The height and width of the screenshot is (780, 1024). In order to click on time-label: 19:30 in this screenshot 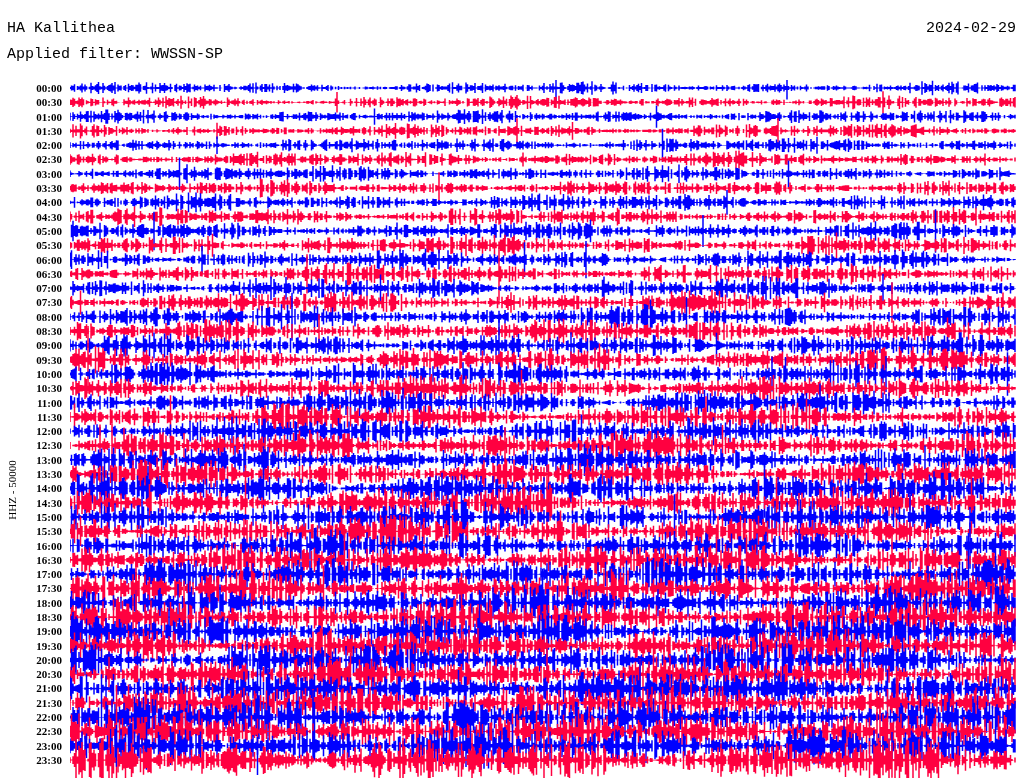, I will do `click(49, 645)`.